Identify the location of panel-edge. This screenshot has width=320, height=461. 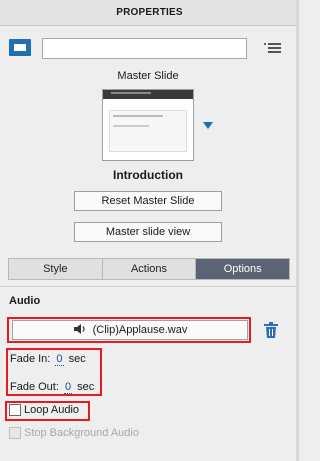
(297, 230).